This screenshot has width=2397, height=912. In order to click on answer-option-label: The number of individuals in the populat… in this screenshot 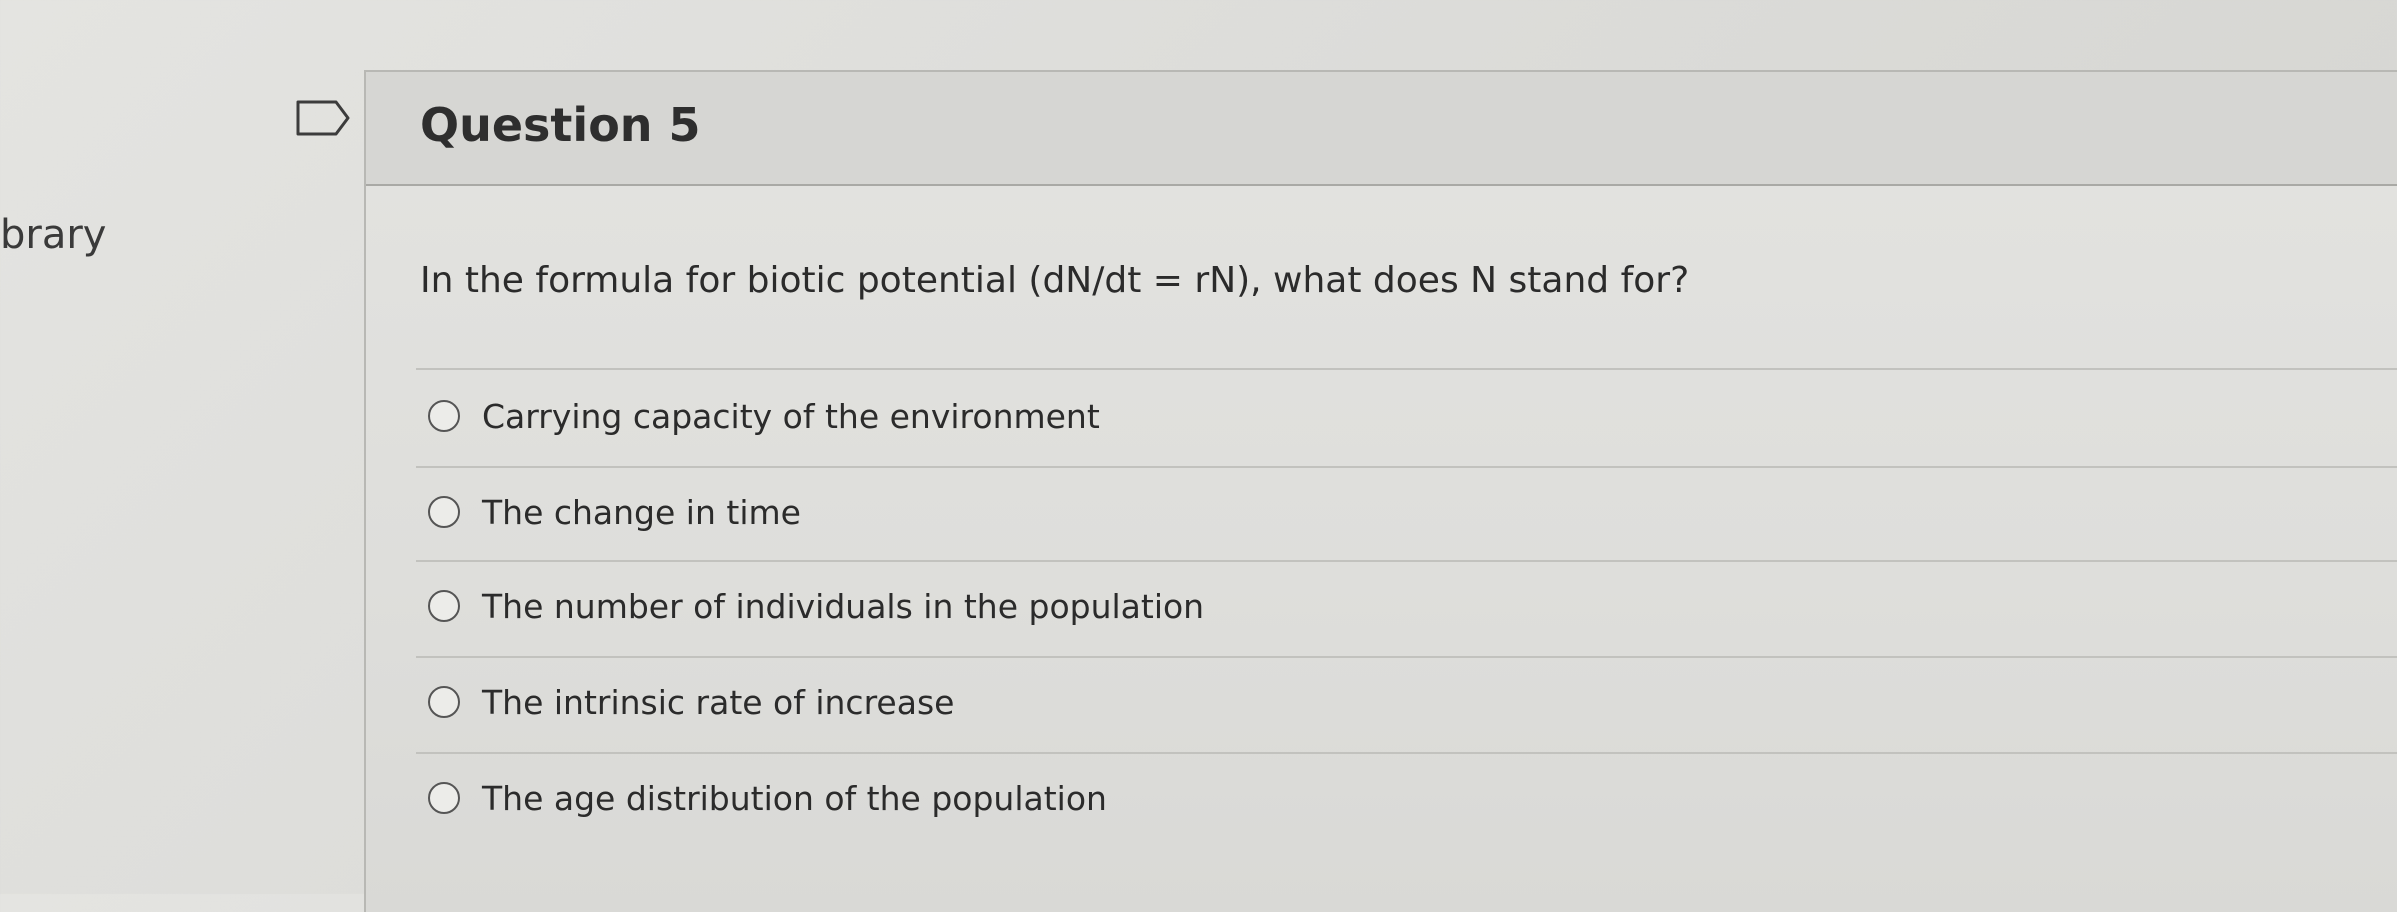, I will do `click(843, 606)`.